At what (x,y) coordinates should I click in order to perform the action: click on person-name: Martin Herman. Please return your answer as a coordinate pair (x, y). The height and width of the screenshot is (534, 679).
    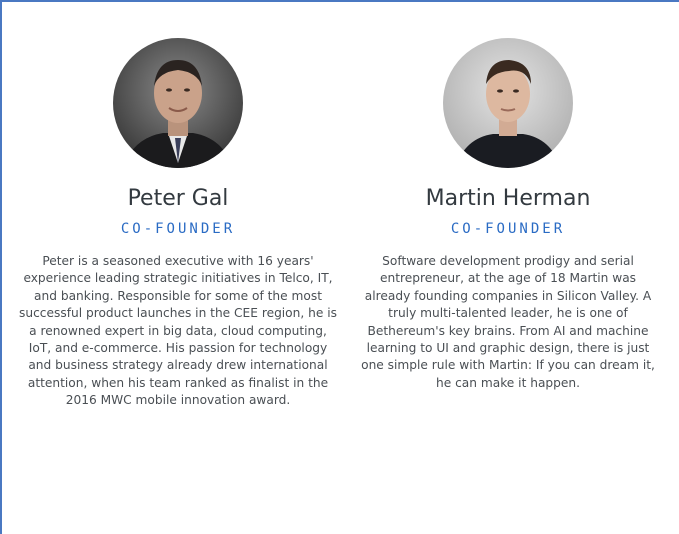
    Looking at the image, I should click on (508, 198).